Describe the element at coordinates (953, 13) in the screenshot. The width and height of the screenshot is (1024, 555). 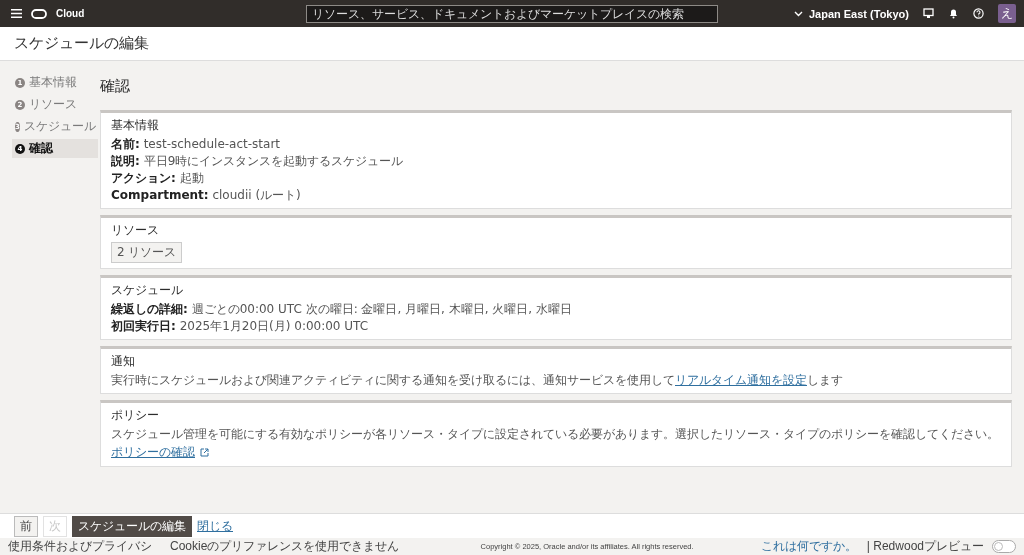
I see `bell-icon` at that location.